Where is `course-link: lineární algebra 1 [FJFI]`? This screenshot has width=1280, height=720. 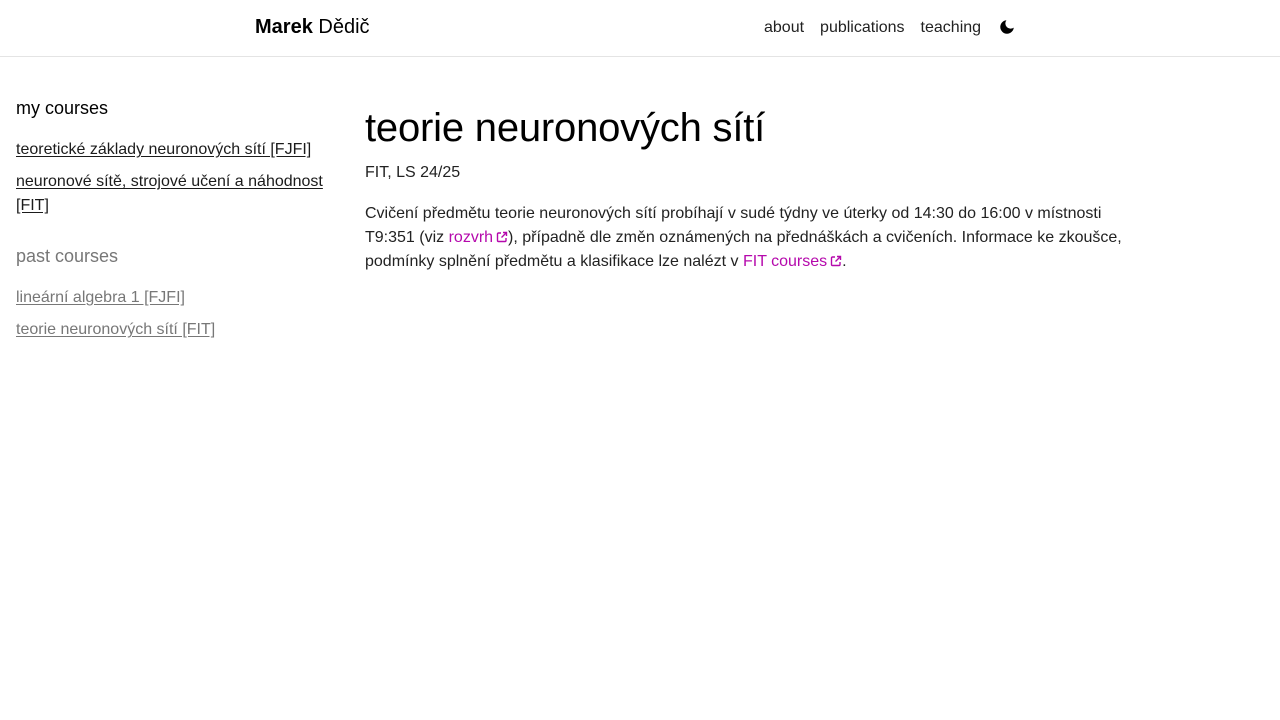 course-link: lineární algebra 1 [FJFI] is located at coordinates (100, 297).